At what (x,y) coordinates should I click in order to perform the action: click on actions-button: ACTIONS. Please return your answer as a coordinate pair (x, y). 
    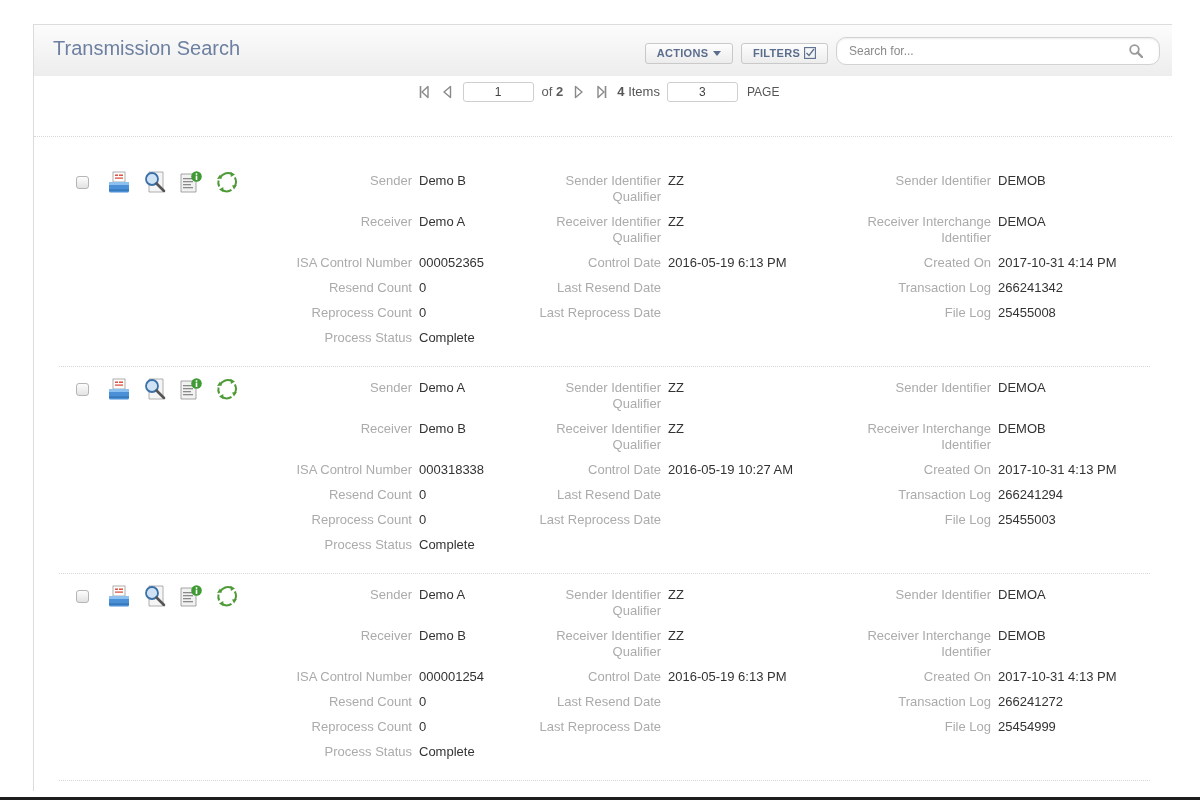
    Looking at the image, I should click on (689, 53).